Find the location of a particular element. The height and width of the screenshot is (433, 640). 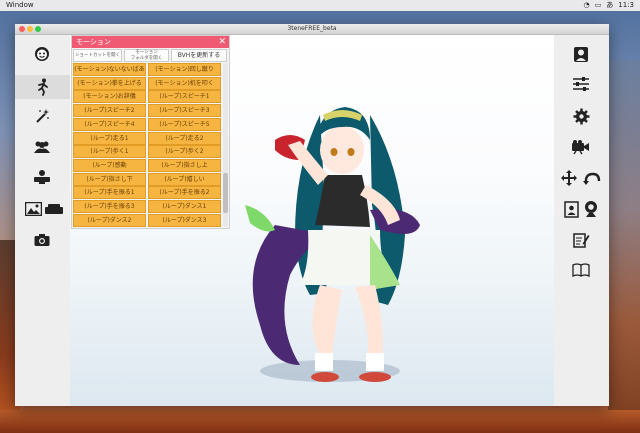

update-bvh-button: BVHを更新する is located at coordinates (199, 55).